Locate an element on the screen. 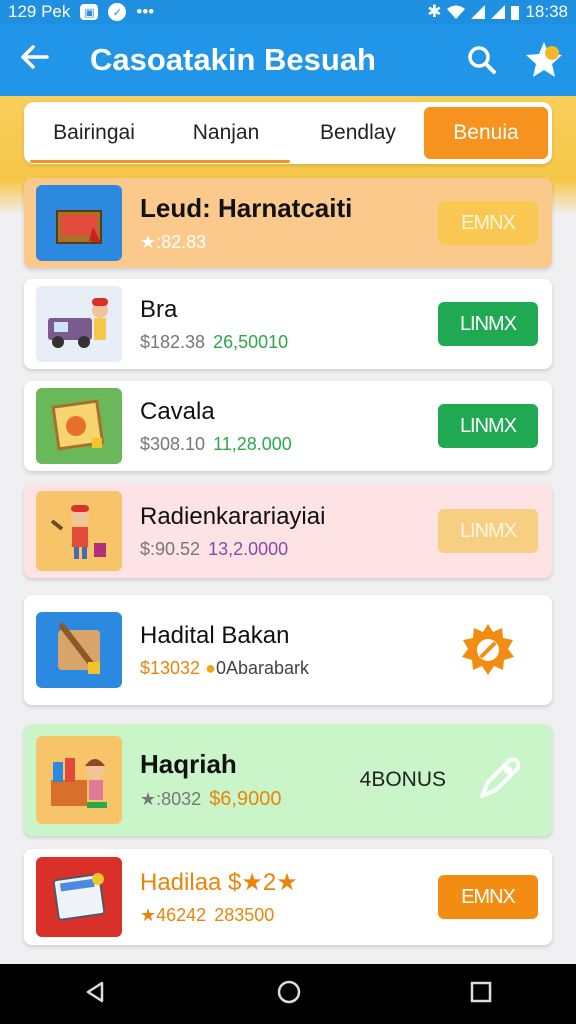 The image size is (576, 1024). item-price: $13032 is located at coordinates (170, 667).